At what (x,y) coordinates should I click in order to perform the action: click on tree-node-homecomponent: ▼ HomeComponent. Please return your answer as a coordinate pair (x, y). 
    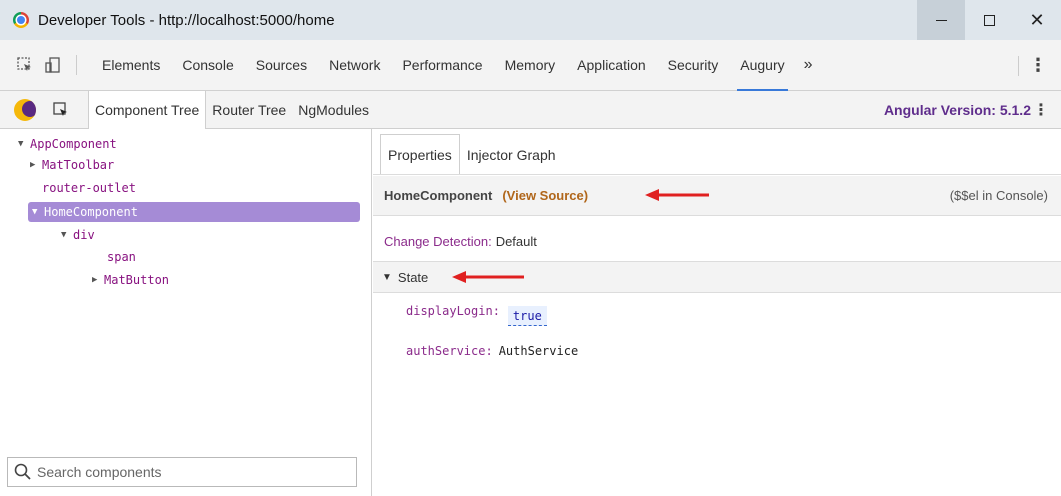
    Looking at the image, I should click on (194, 212).